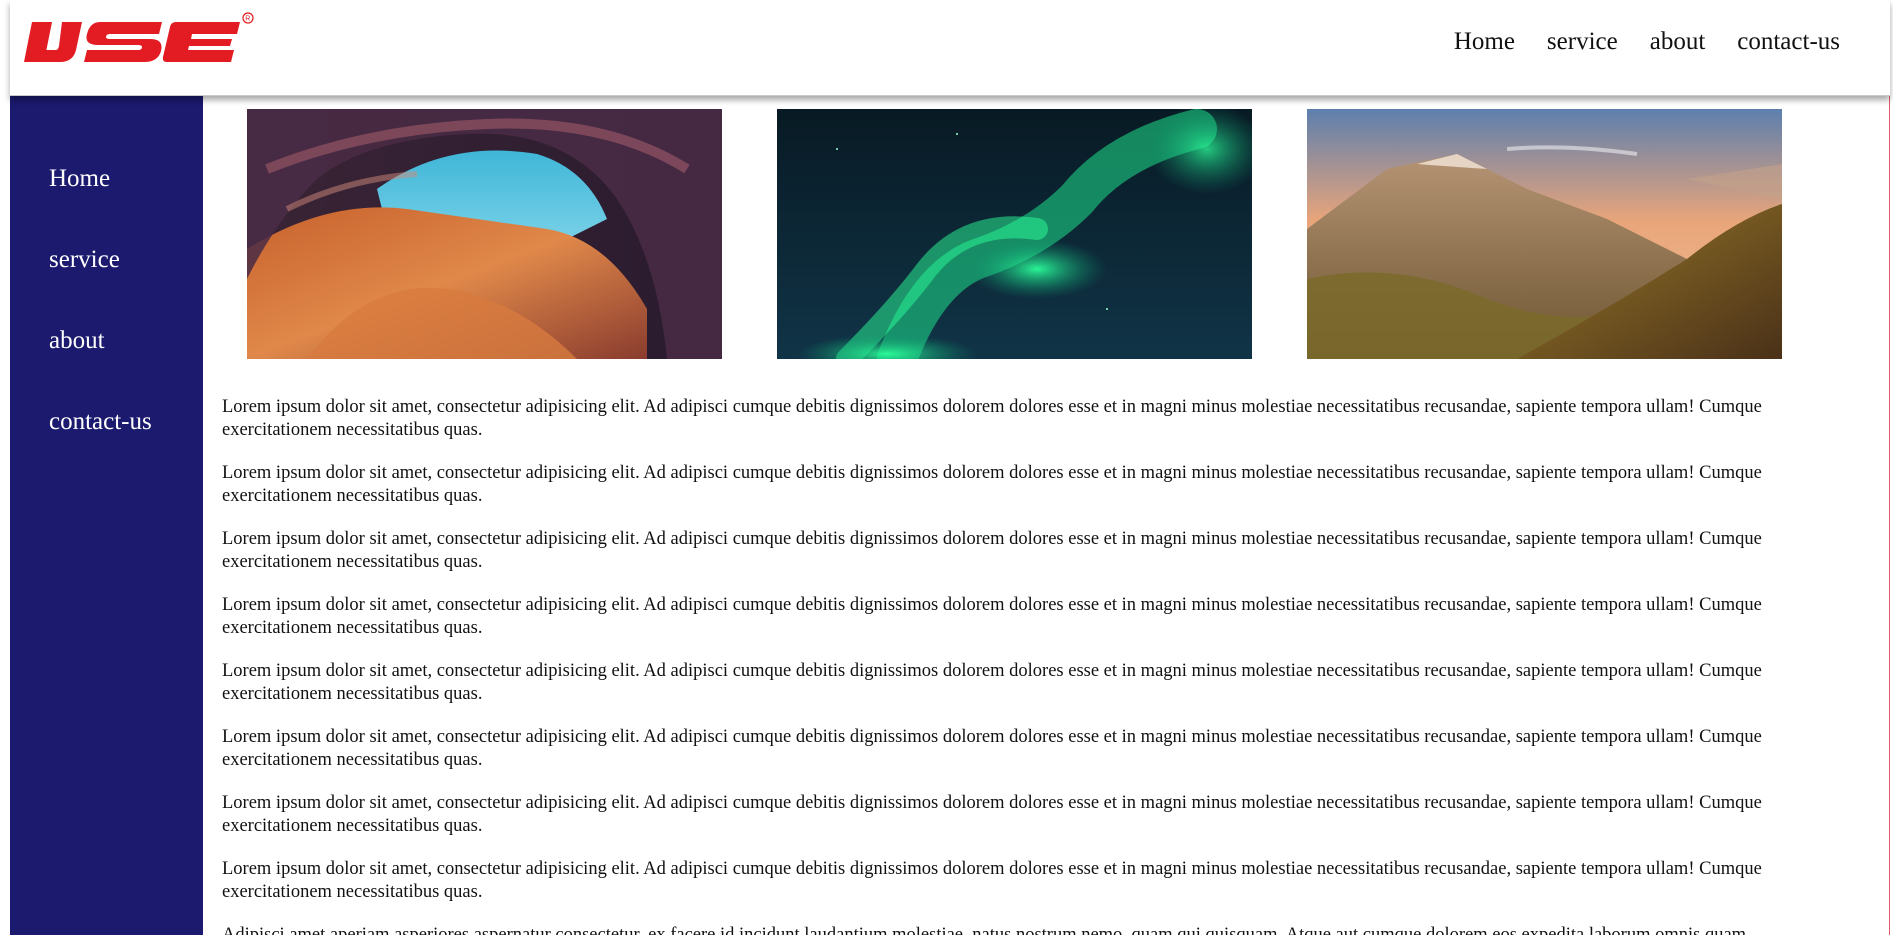  Describe the element at coordinates (100, 449) in the screenshot. I see `sidebar-item-contact-us: contact-us` at that location.